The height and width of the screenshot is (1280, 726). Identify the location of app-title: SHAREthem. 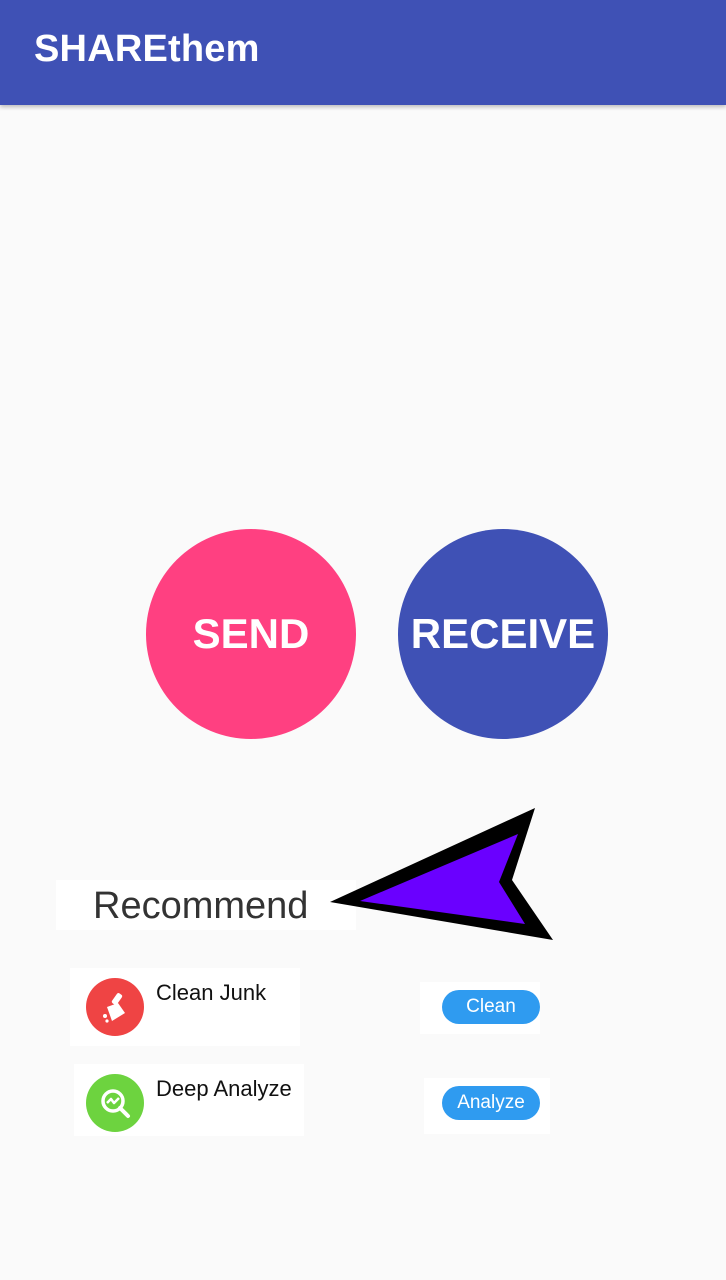
(147, 49).